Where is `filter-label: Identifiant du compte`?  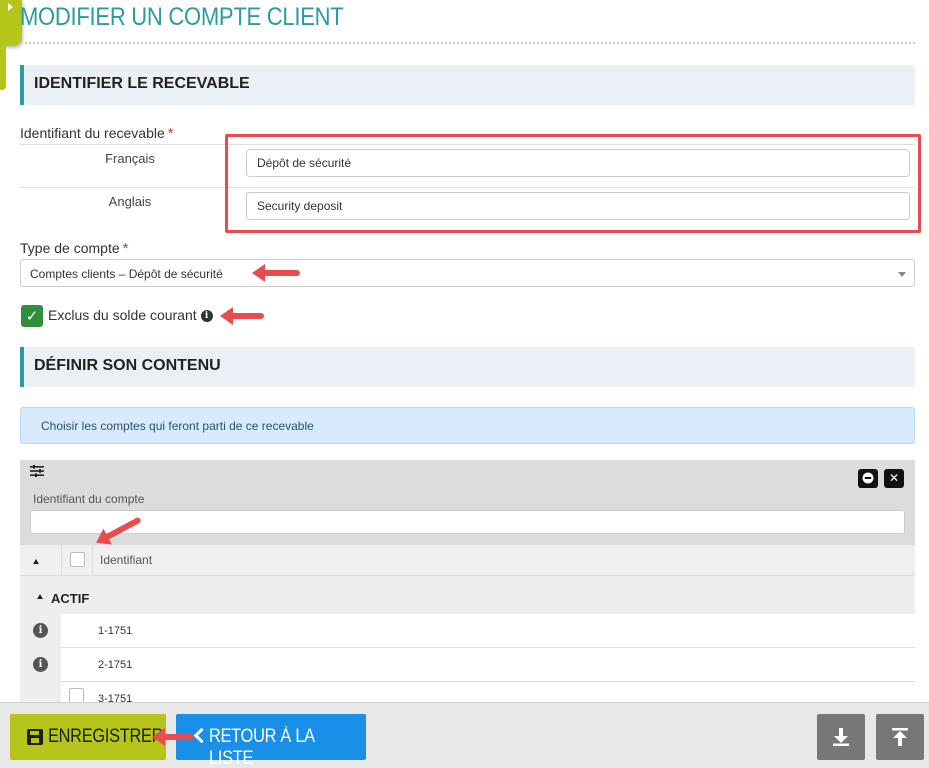 filter-label: Identifiant du compte is located at coordinates (89, 499).